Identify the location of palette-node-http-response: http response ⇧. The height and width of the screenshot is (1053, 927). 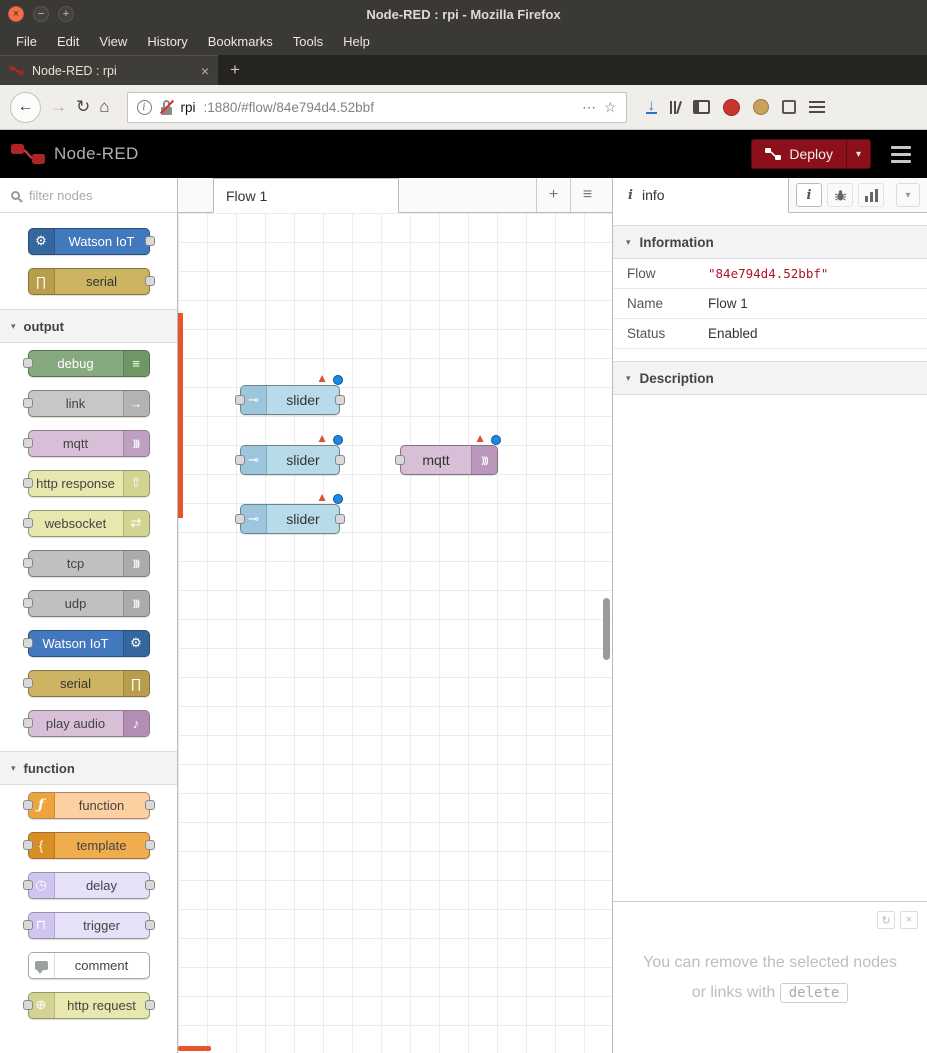
(86, 483).